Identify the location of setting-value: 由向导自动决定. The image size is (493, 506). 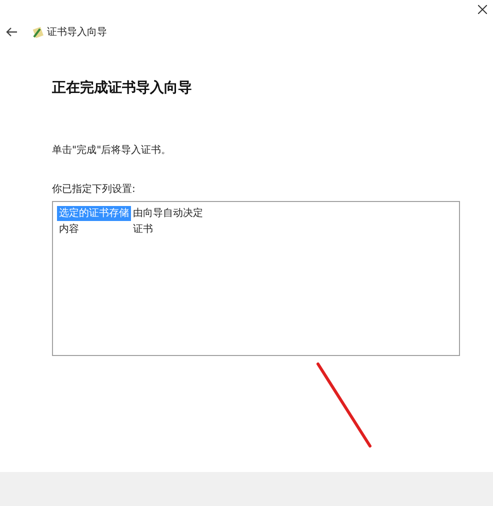
(168, 213).